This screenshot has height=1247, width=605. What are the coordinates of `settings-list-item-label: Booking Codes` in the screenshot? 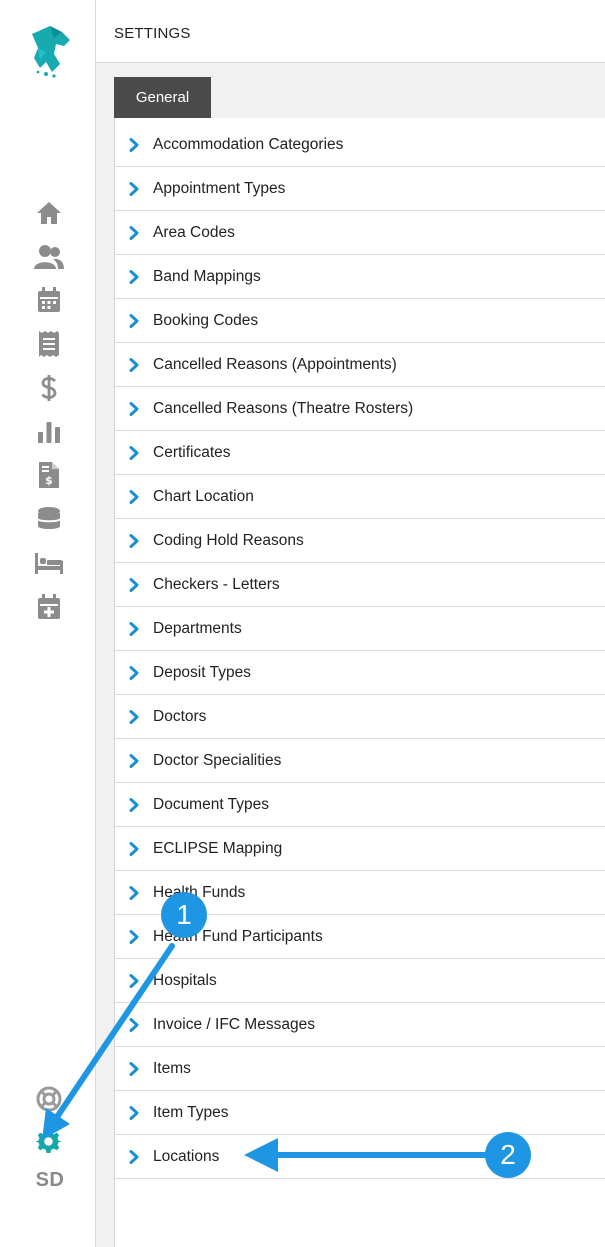 It's located at (206, 320).